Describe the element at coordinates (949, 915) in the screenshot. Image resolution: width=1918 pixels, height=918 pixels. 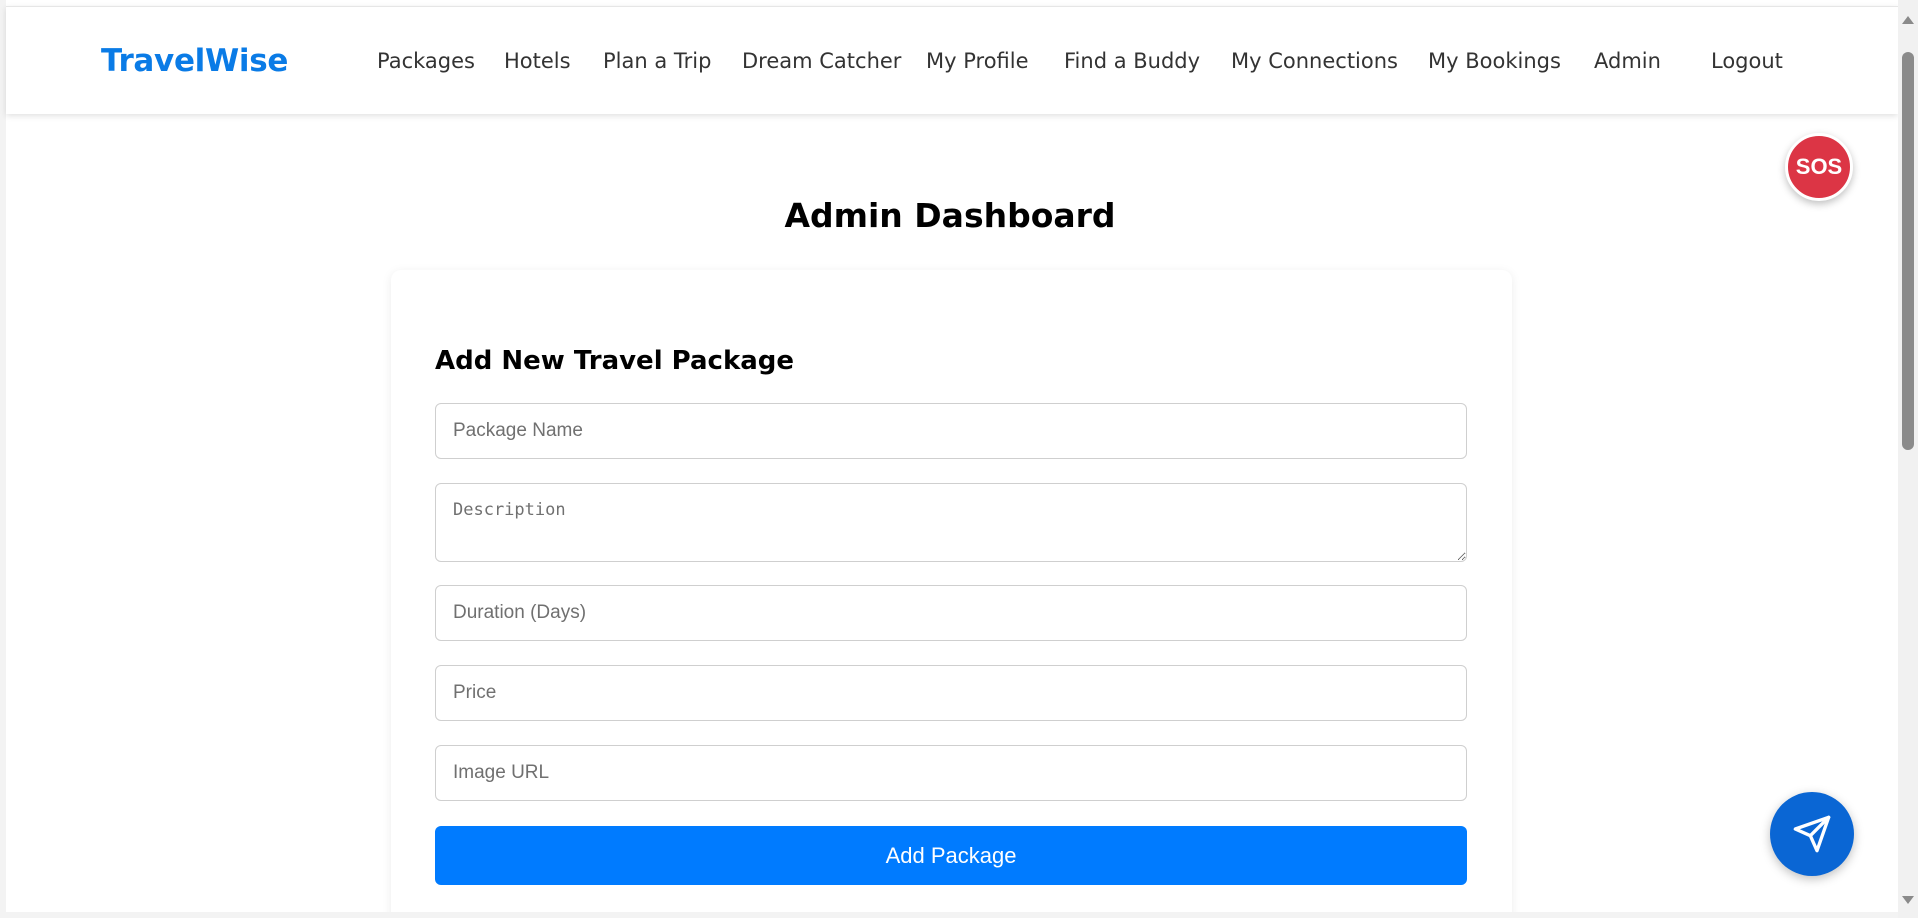
I see `window-bottom-edge` at that location.